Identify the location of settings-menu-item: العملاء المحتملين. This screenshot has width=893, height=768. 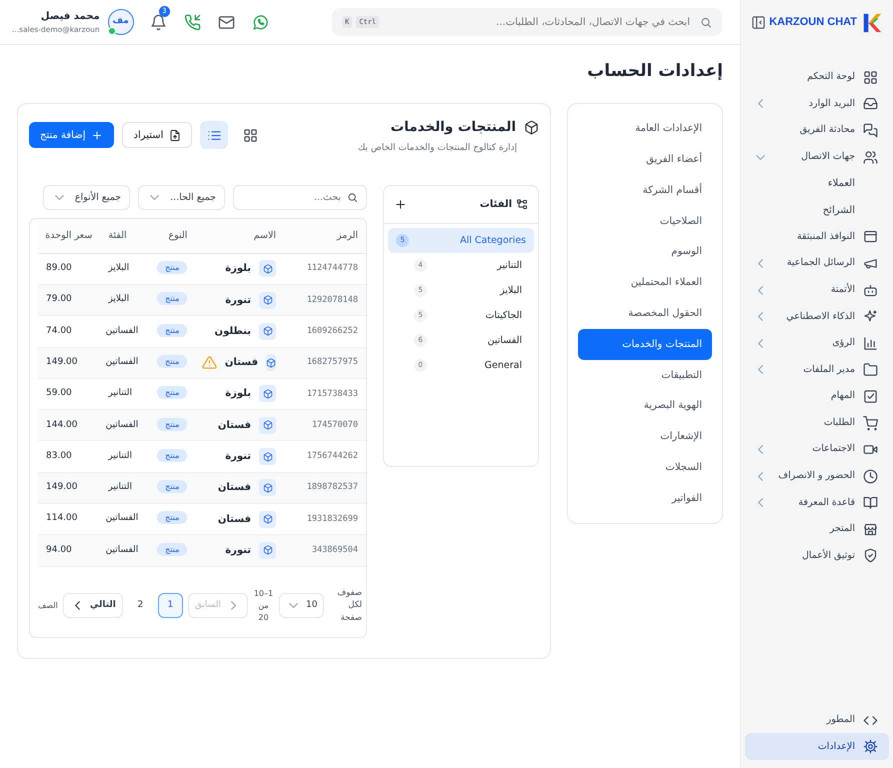
(645, 282).